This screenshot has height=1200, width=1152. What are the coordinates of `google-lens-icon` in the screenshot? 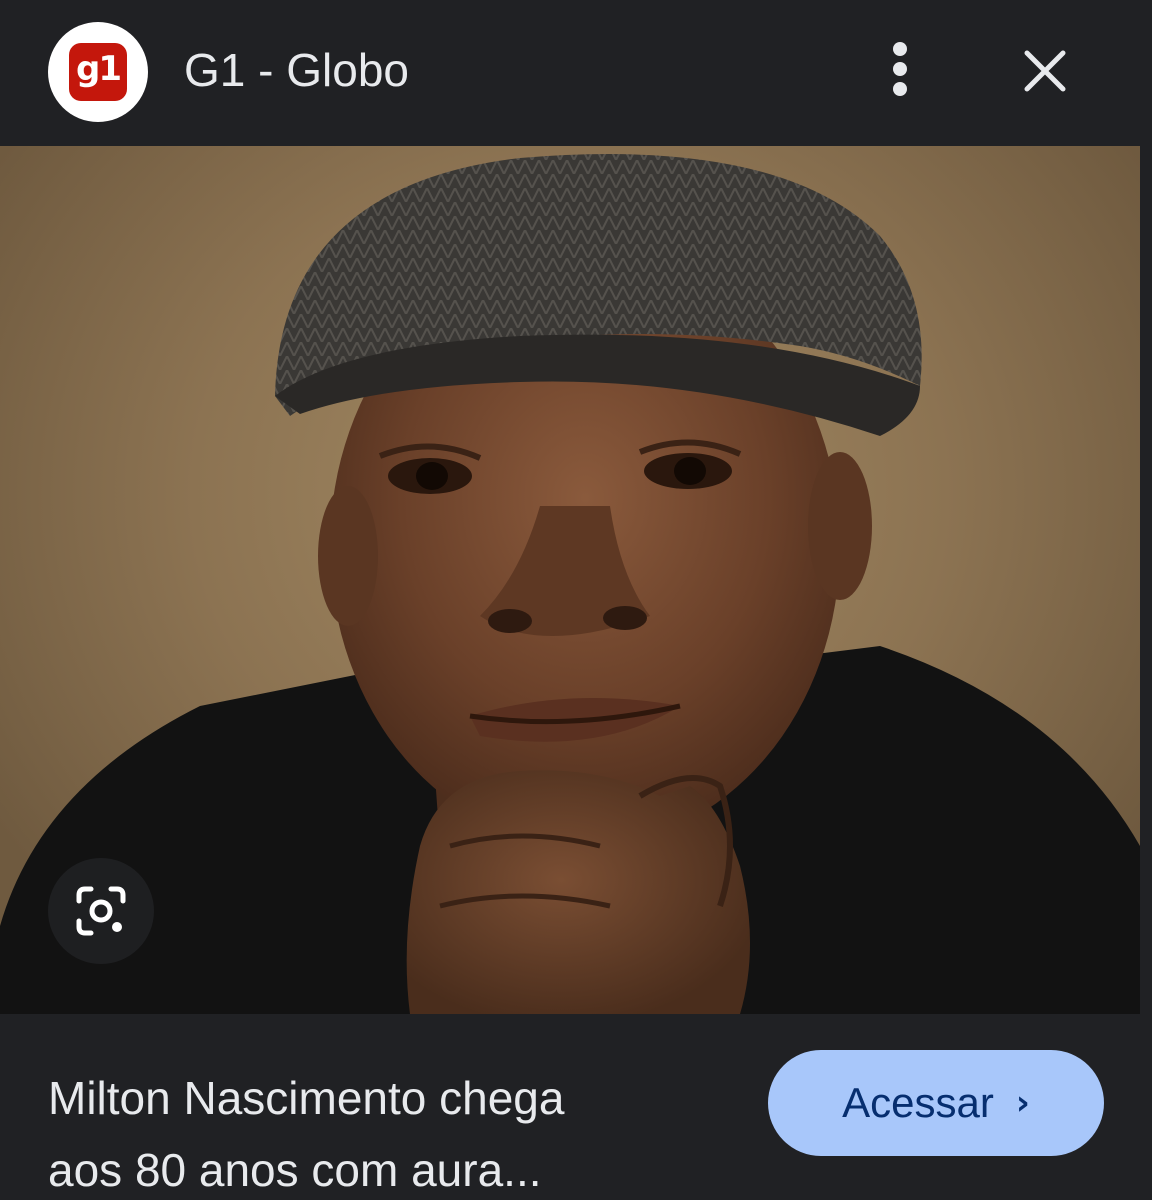 It's located at (101, 911).